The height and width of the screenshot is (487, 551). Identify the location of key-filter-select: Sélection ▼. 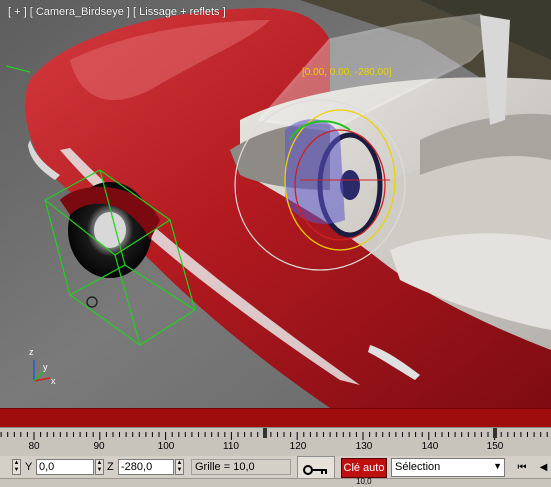
(448, 467).